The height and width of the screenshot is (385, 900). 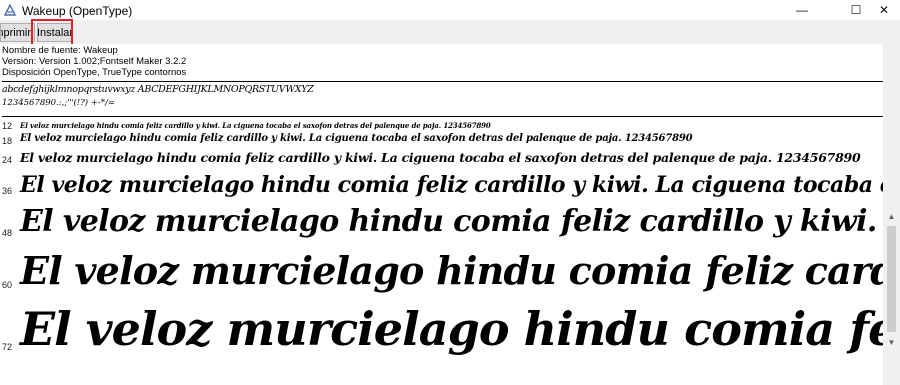 What do you see at coordinates (7, 347) in the screenshot?
I see `size-label: 72` at bounding box center [7, 347].